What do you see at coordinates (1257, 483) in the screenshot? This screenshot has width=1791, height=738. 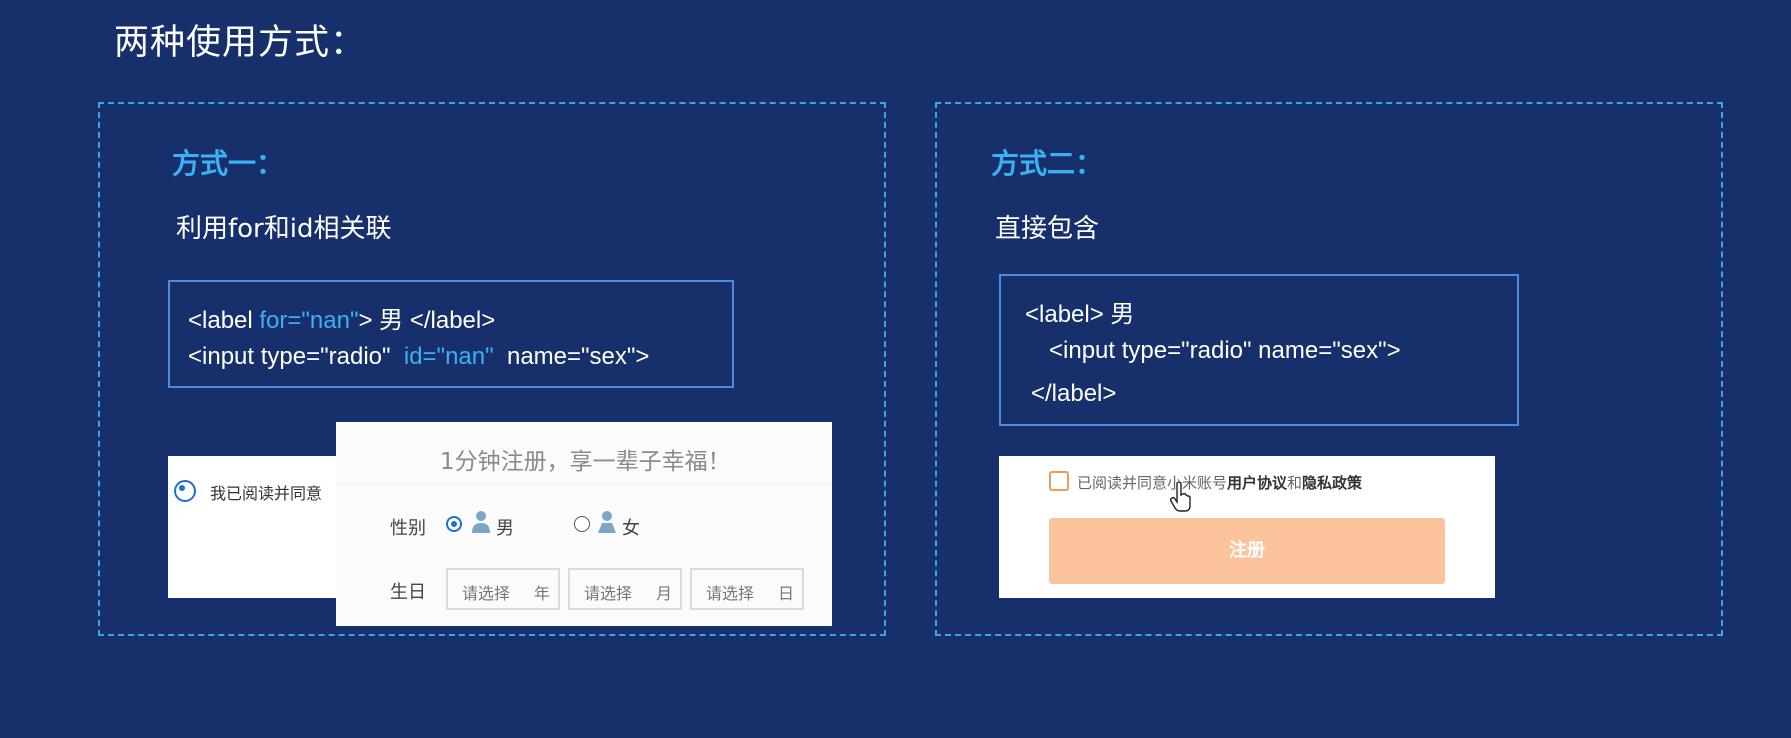 I see `user-agreement-link: 用户协议` at bounding box center [1257, 483].